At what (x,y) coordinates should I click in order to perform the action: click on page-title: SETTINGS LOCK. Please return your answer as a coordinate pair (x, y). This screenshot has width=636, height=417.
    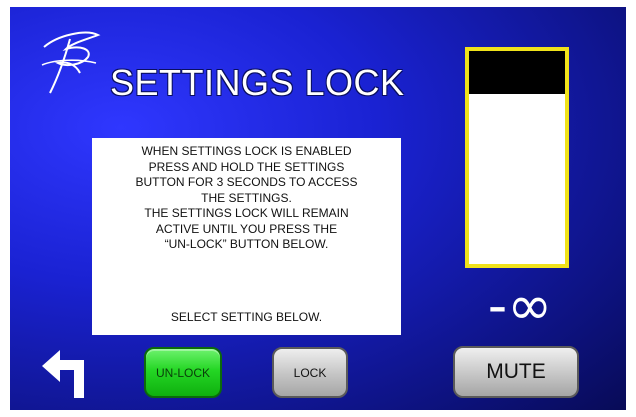
    Looking at the image, I should click on (257, 82).